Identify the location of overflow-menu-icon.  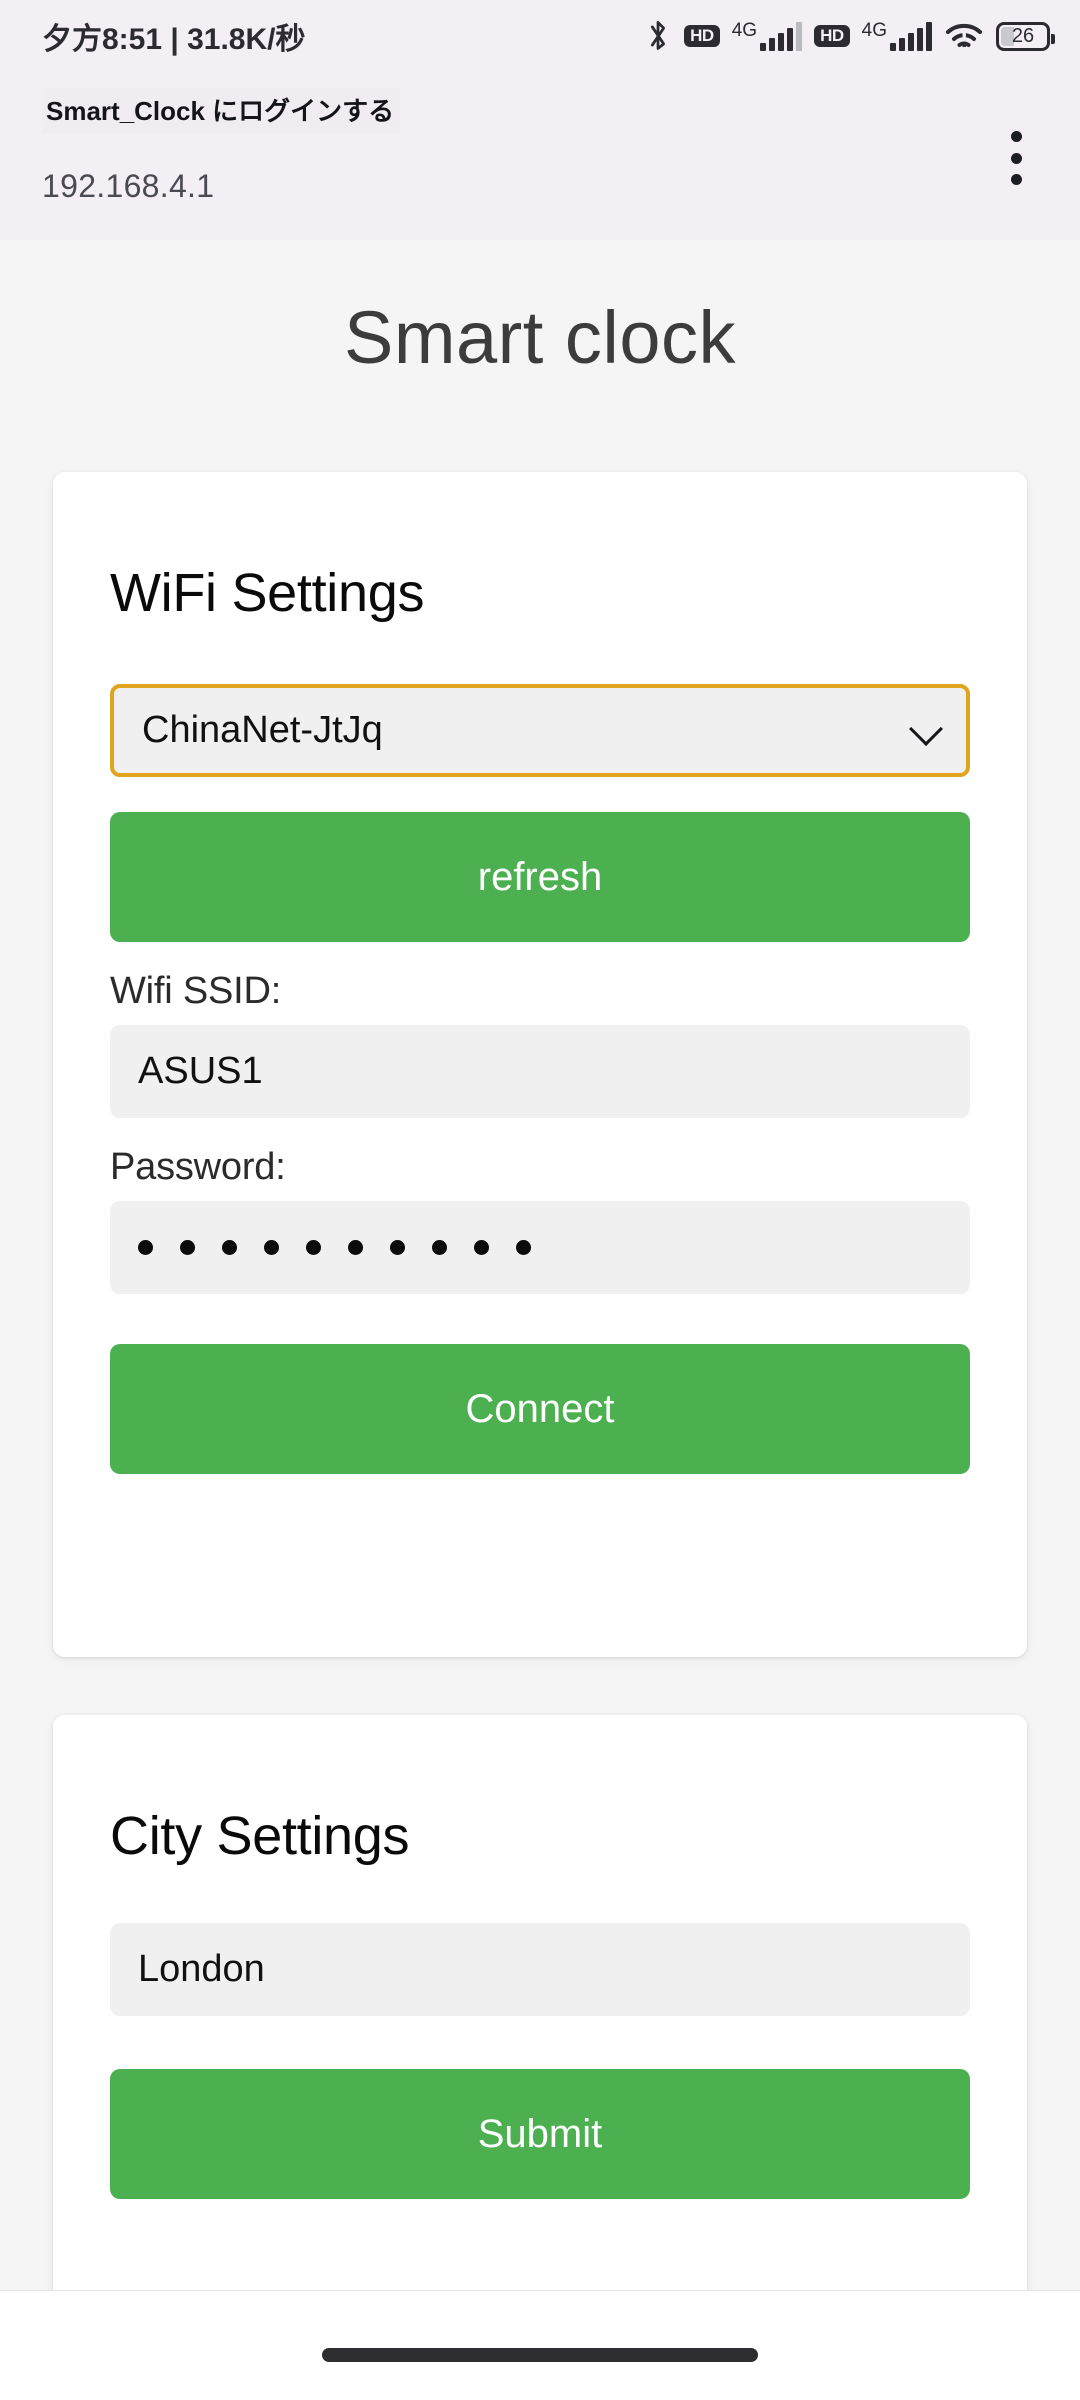
(1016, 158).